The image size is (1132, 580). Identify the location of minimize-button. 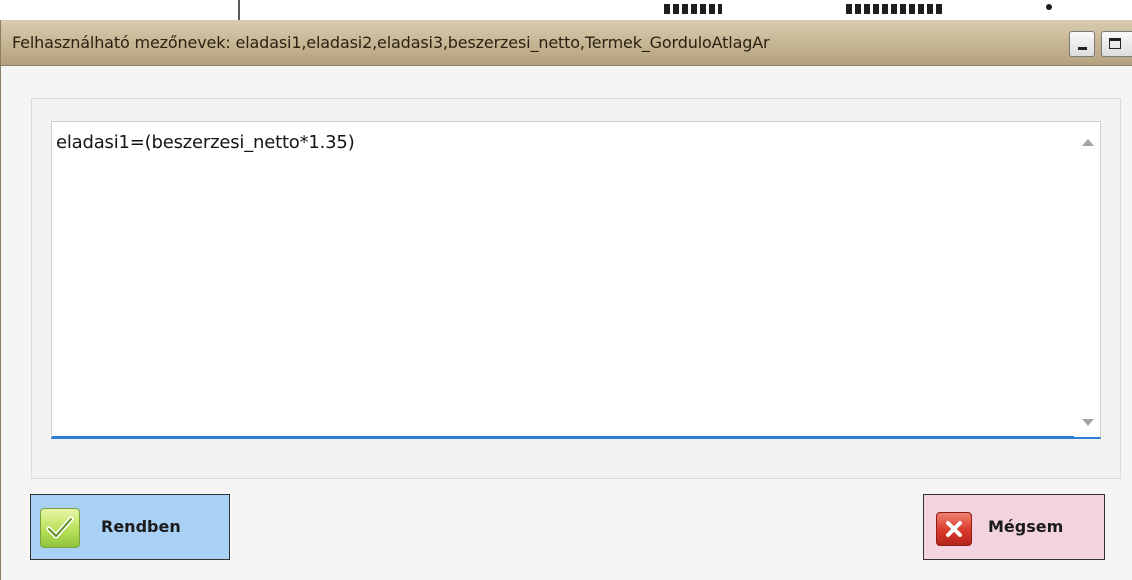
(1082, 44).